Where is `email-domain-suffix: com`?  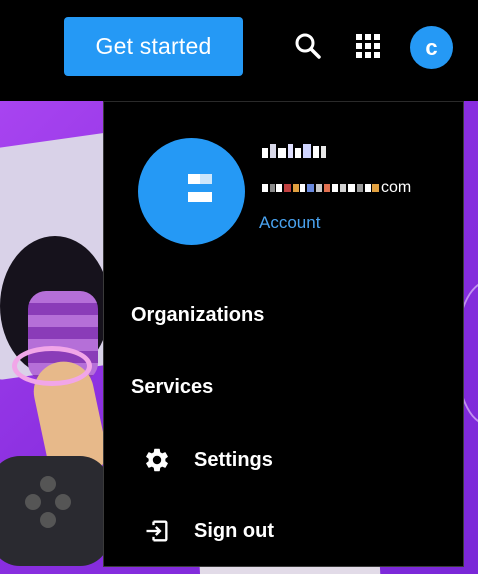 email-domain-suffix: com is located at coordinates (396, 187).